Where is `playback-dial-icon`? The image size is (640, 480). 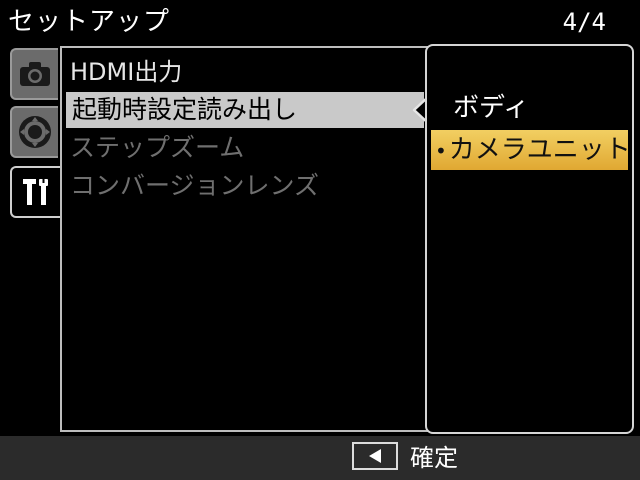
playback-dial-icon is located at coordinates (35, 132).